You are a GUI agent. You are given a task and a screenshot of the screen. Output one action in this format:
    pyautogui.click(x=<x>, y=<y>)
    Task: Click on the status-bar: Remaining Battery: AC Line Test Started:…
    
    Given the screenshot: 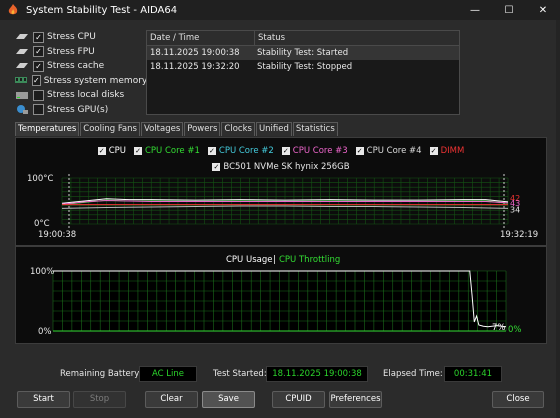 What is the action you would take?
    pyautogui.click(x=280, y=374)
    